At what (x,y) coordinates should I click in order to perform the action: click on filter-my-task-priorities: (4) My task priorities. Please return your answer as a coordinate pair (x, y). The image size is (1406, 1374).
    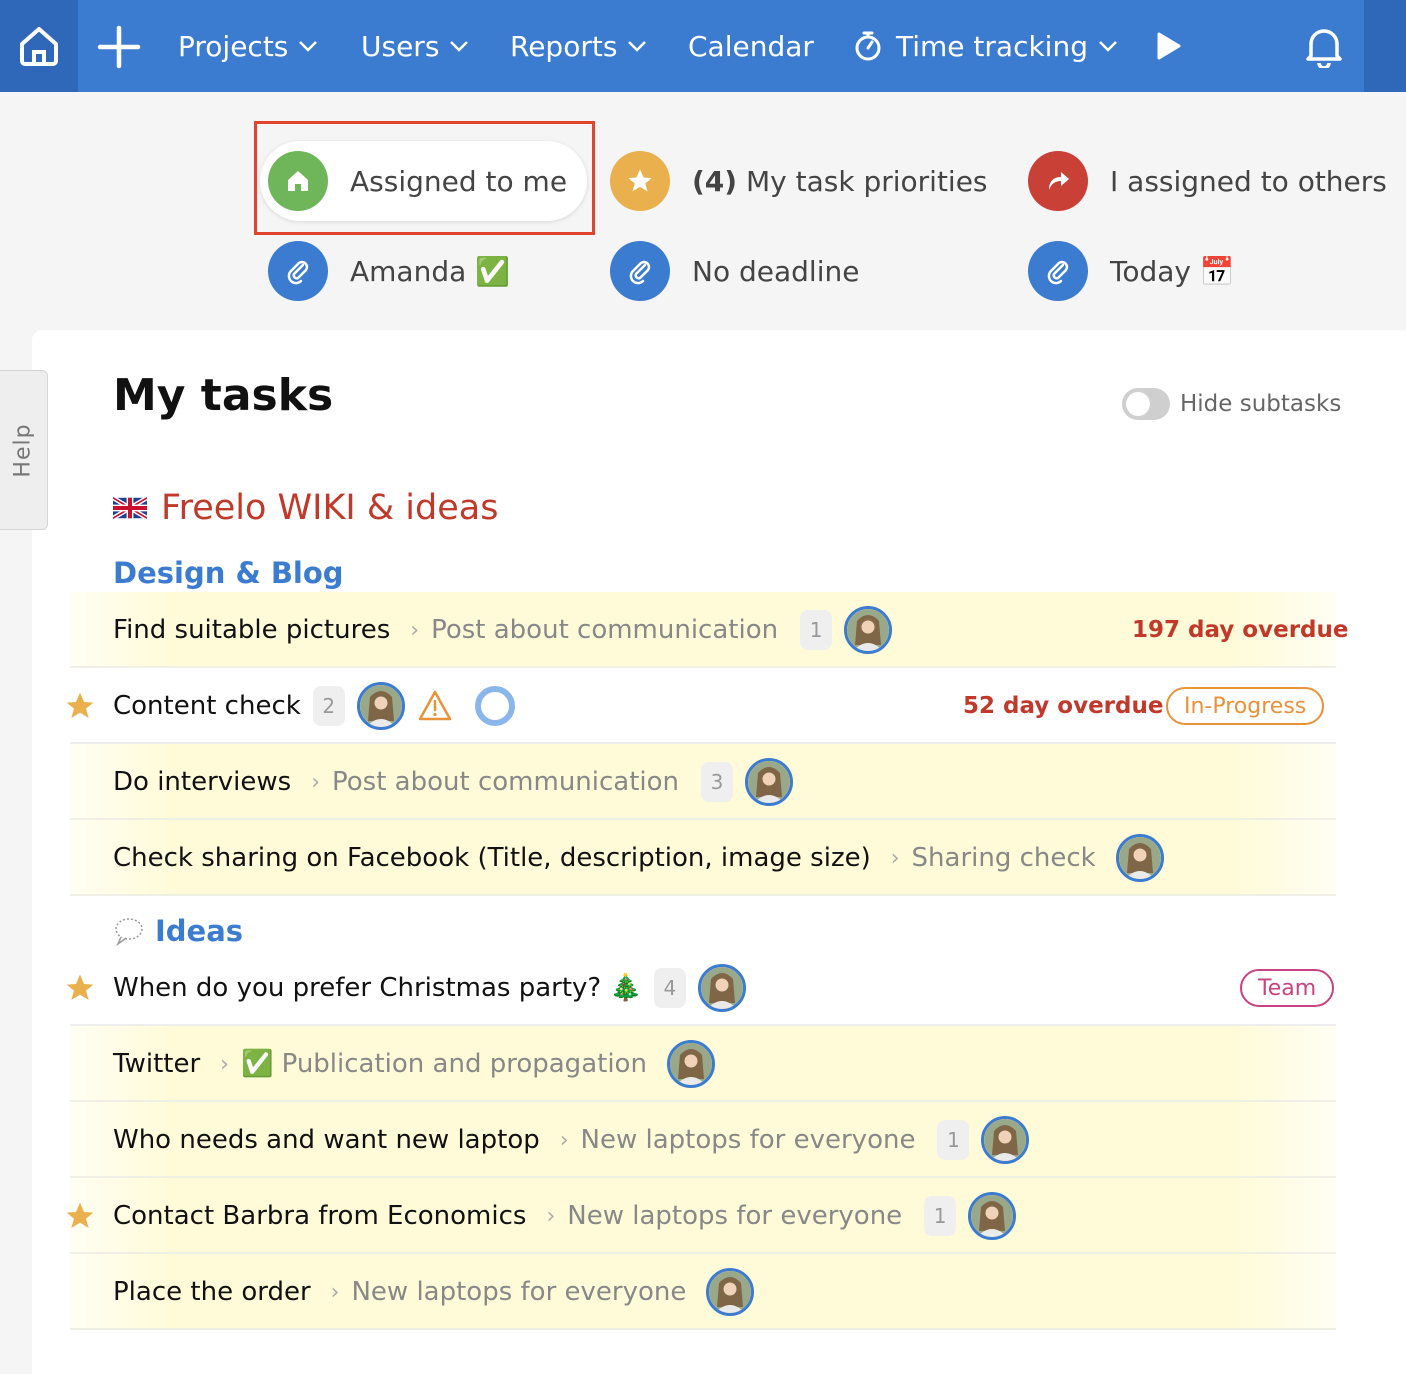
    Looking at the image, I should click on (799, 181).